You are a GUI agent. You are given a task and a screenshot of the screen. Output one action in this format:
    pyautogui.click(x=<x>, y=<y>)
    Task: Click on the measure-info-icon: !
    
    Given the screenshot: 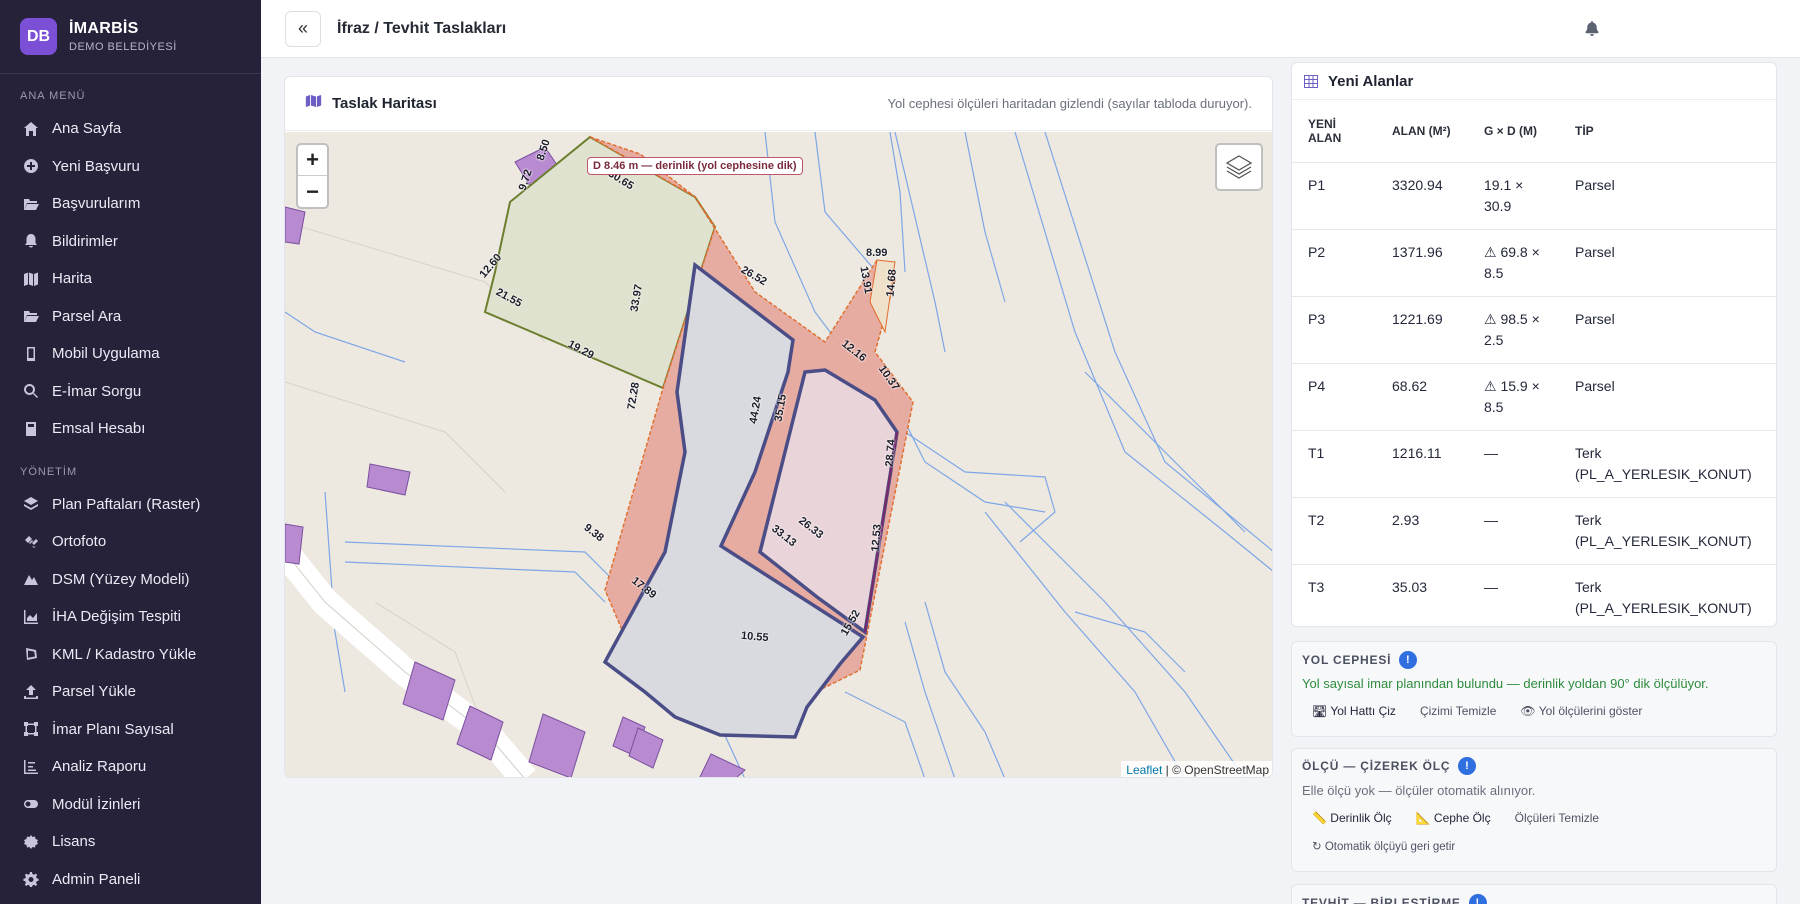 What is the action you would take?
    pyautogui.click(x=1467, y=766)
    